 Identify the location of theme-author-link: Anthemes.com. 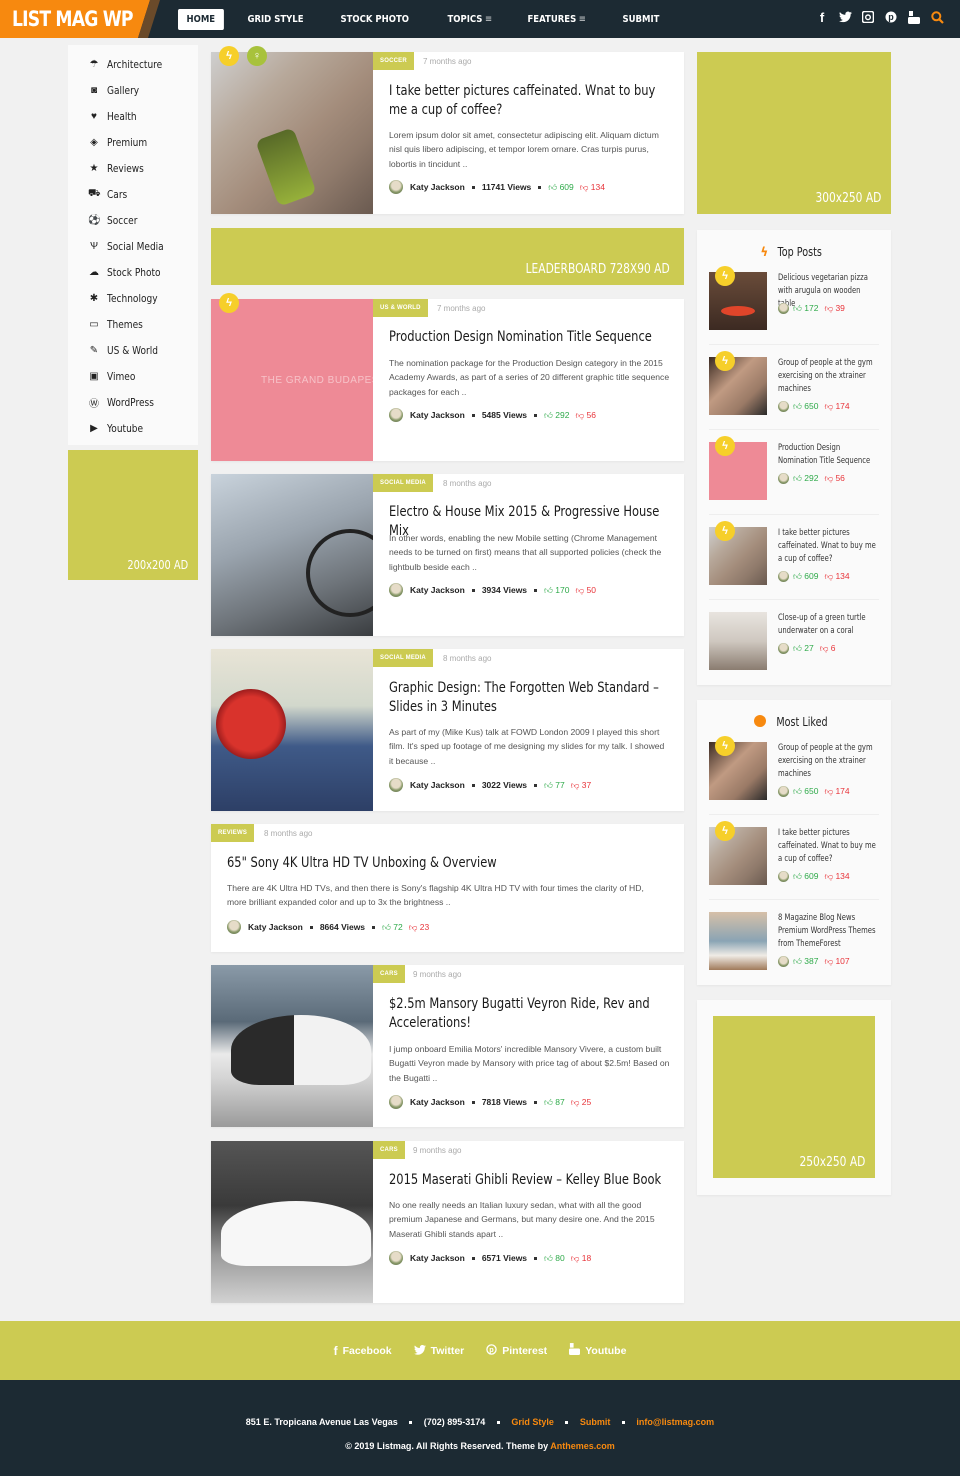
(582, 1446).